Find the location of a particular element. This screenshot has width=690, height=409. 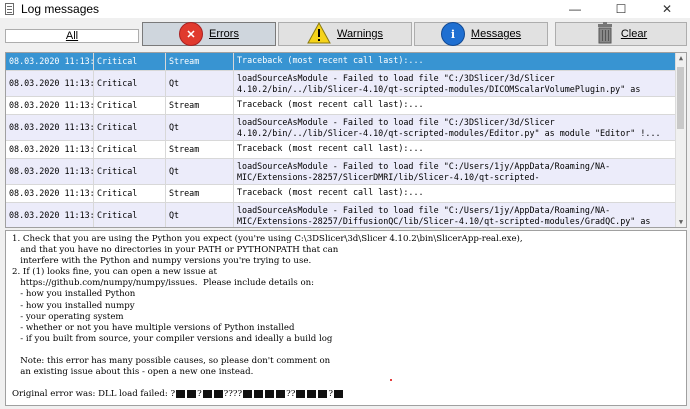

close-button: ✕ is located at coordinates (667, 9).